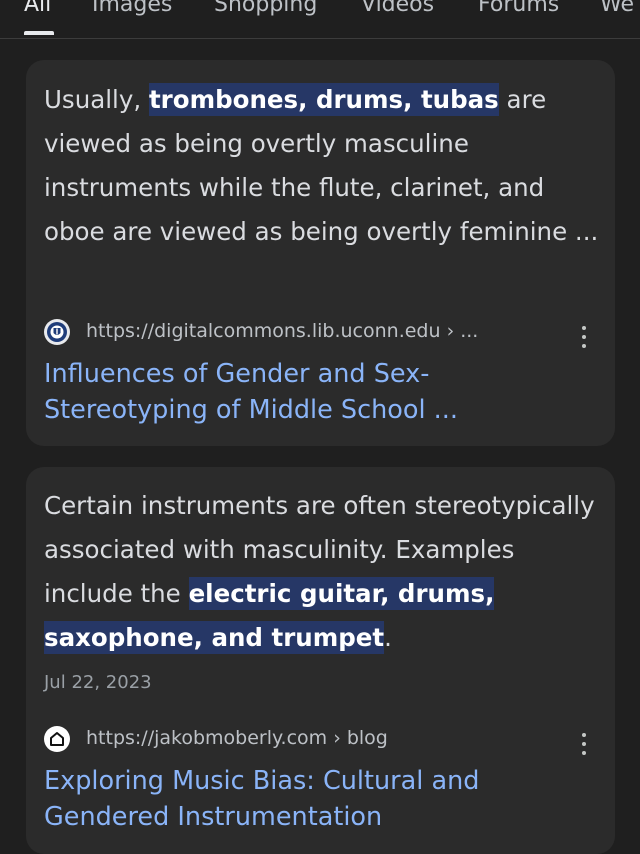 This screenshot has width=640, height=854. I want to click on tab-images: Images, so click(132, 10).